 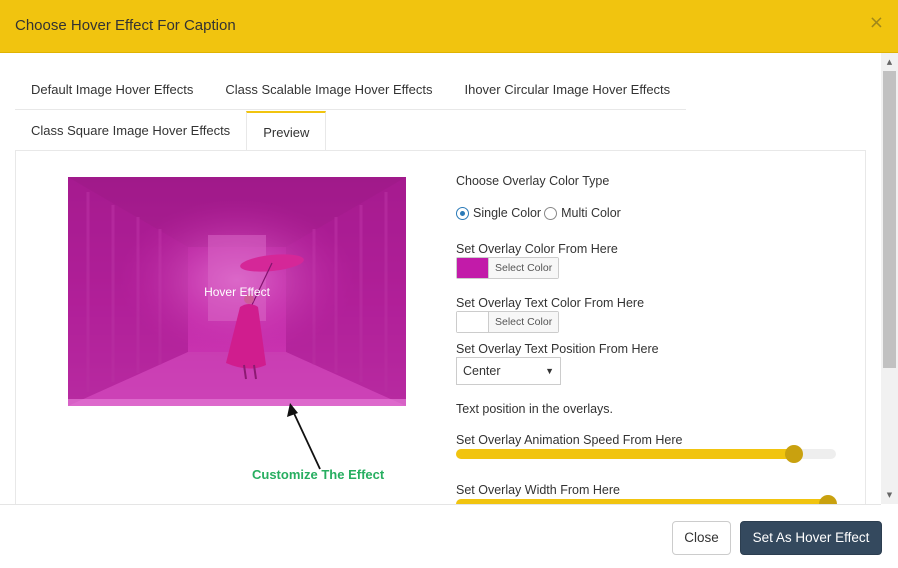 I want to click on overlay-color-swatch, so click(x=473, y=268).